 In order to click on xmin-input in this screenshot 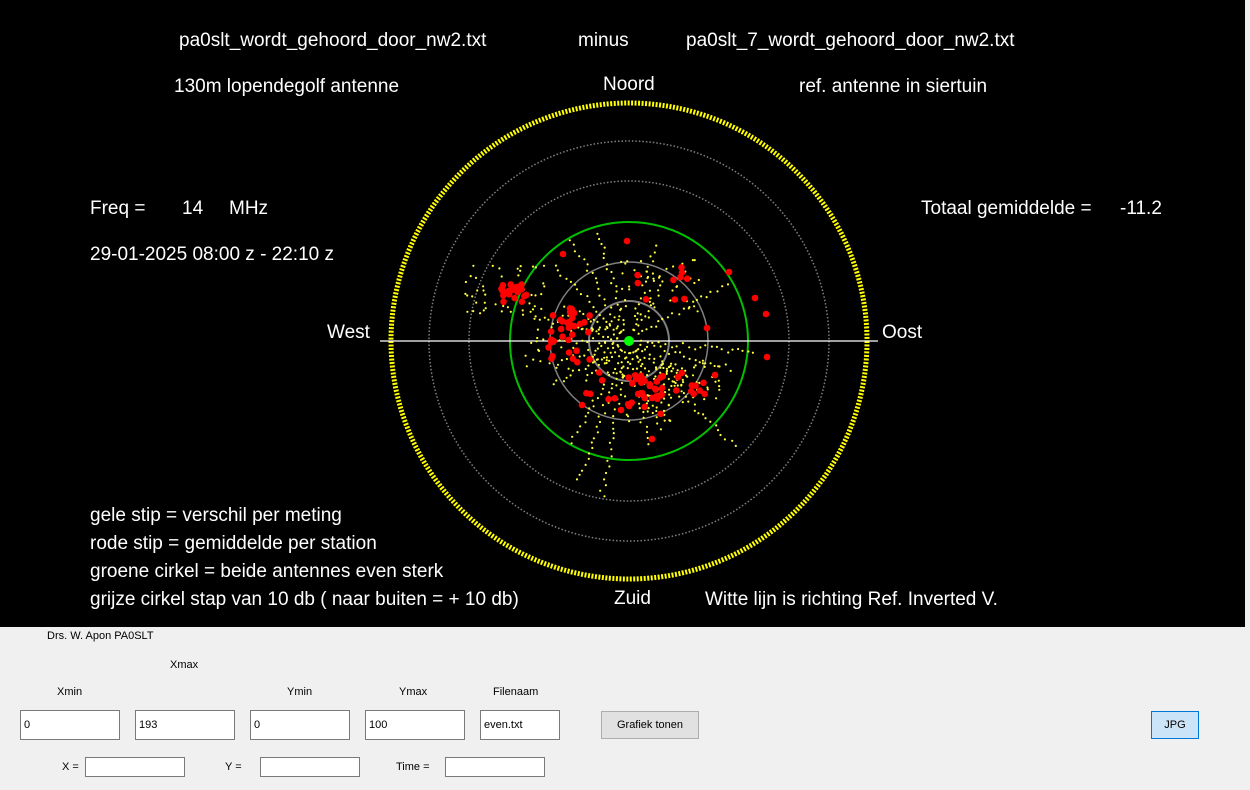, I will do `click(70, 725)`.